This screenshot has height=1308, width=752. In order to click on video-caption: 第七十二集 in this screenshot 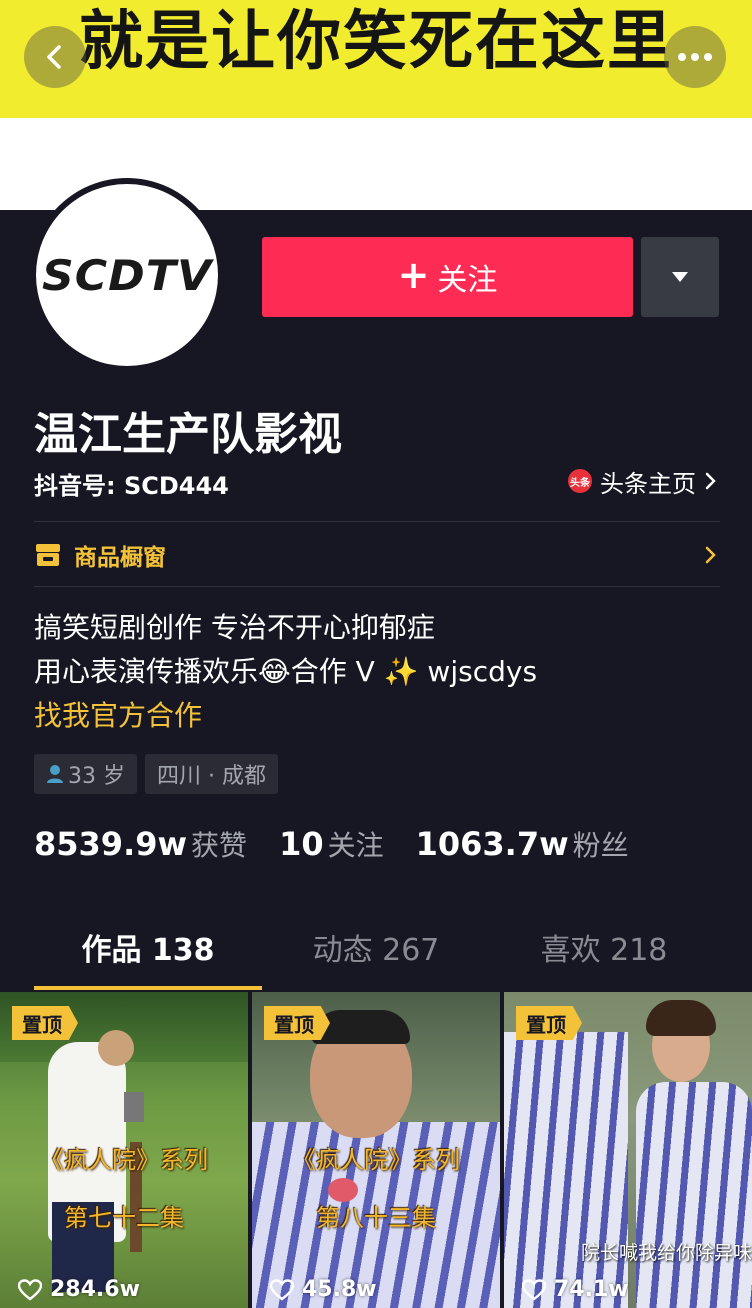, I will do `click(124, 1218)`.